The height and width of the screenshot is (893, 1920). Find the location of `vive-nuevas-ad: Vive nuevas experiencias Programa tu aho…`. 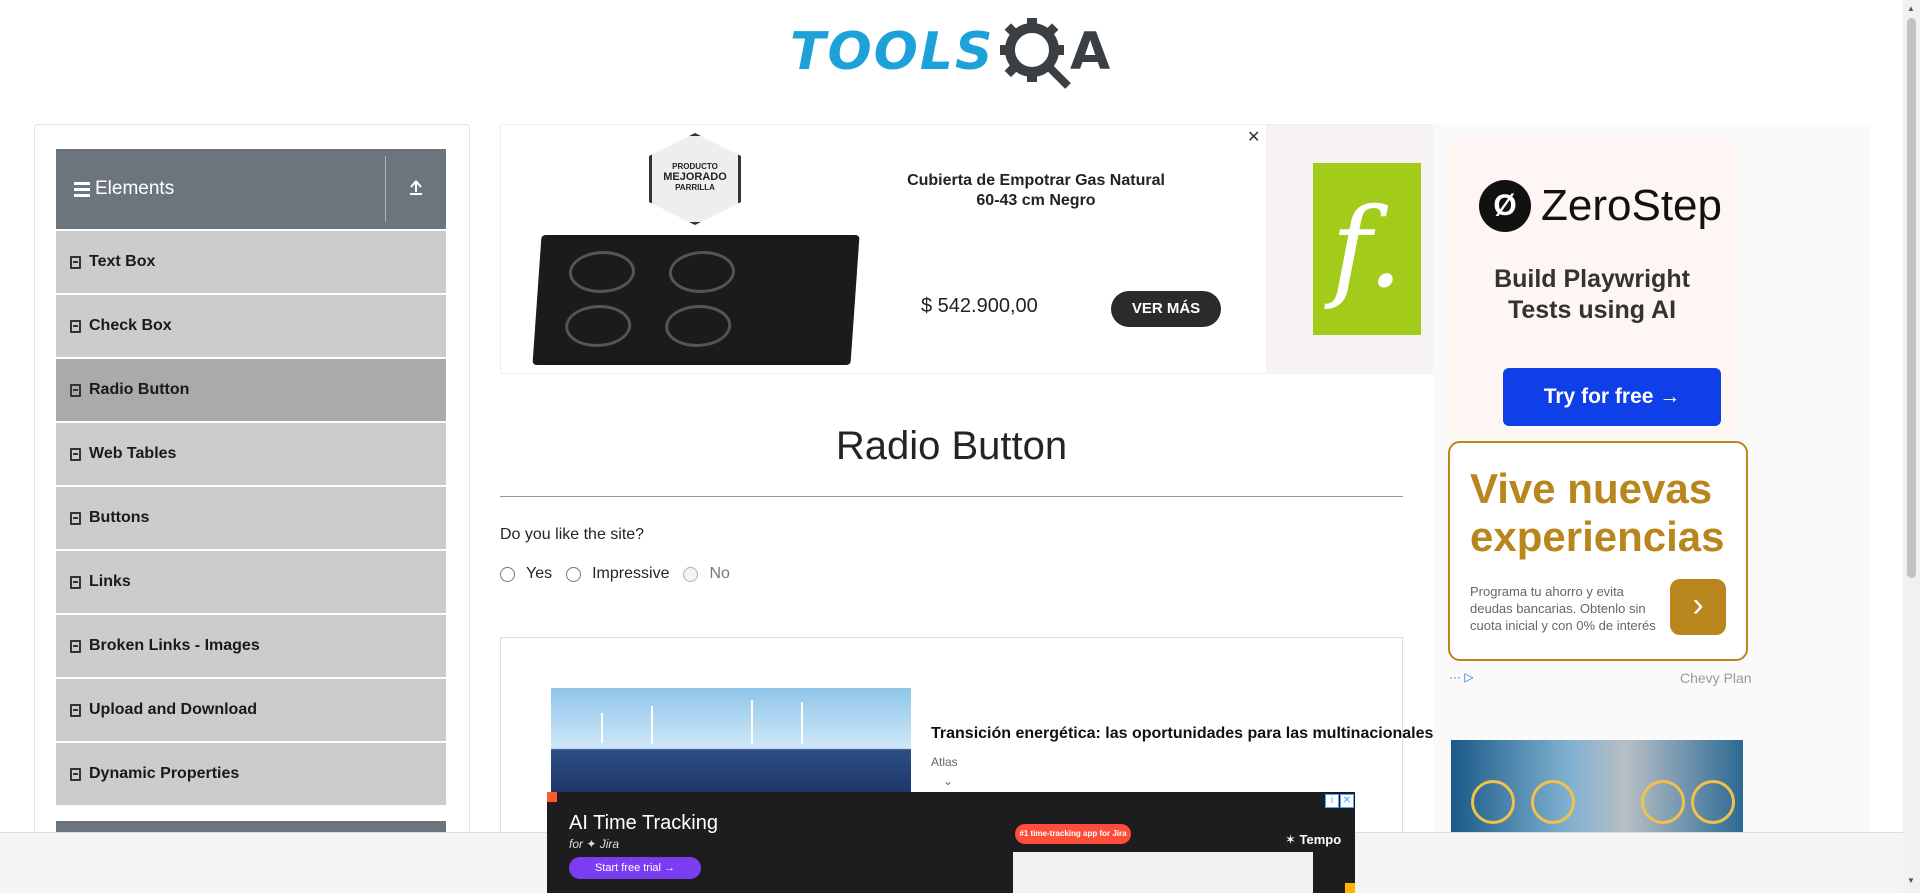

vive-nuevas-ad: Vive nuevas experiencias Programa tu aho… is located at coordinates (1598, 551).